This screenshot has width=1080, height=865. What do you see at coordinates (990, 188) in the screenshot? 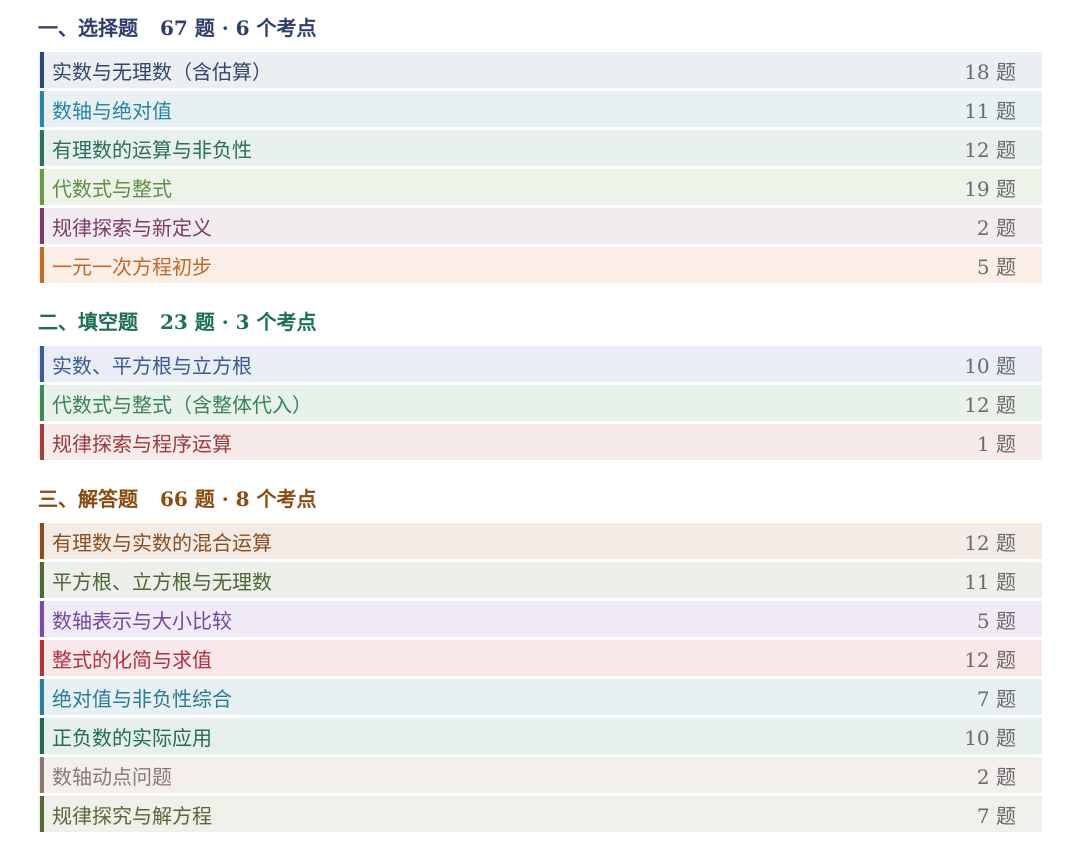
I see `question-count: 19 题` at bounding box center [990, 188].